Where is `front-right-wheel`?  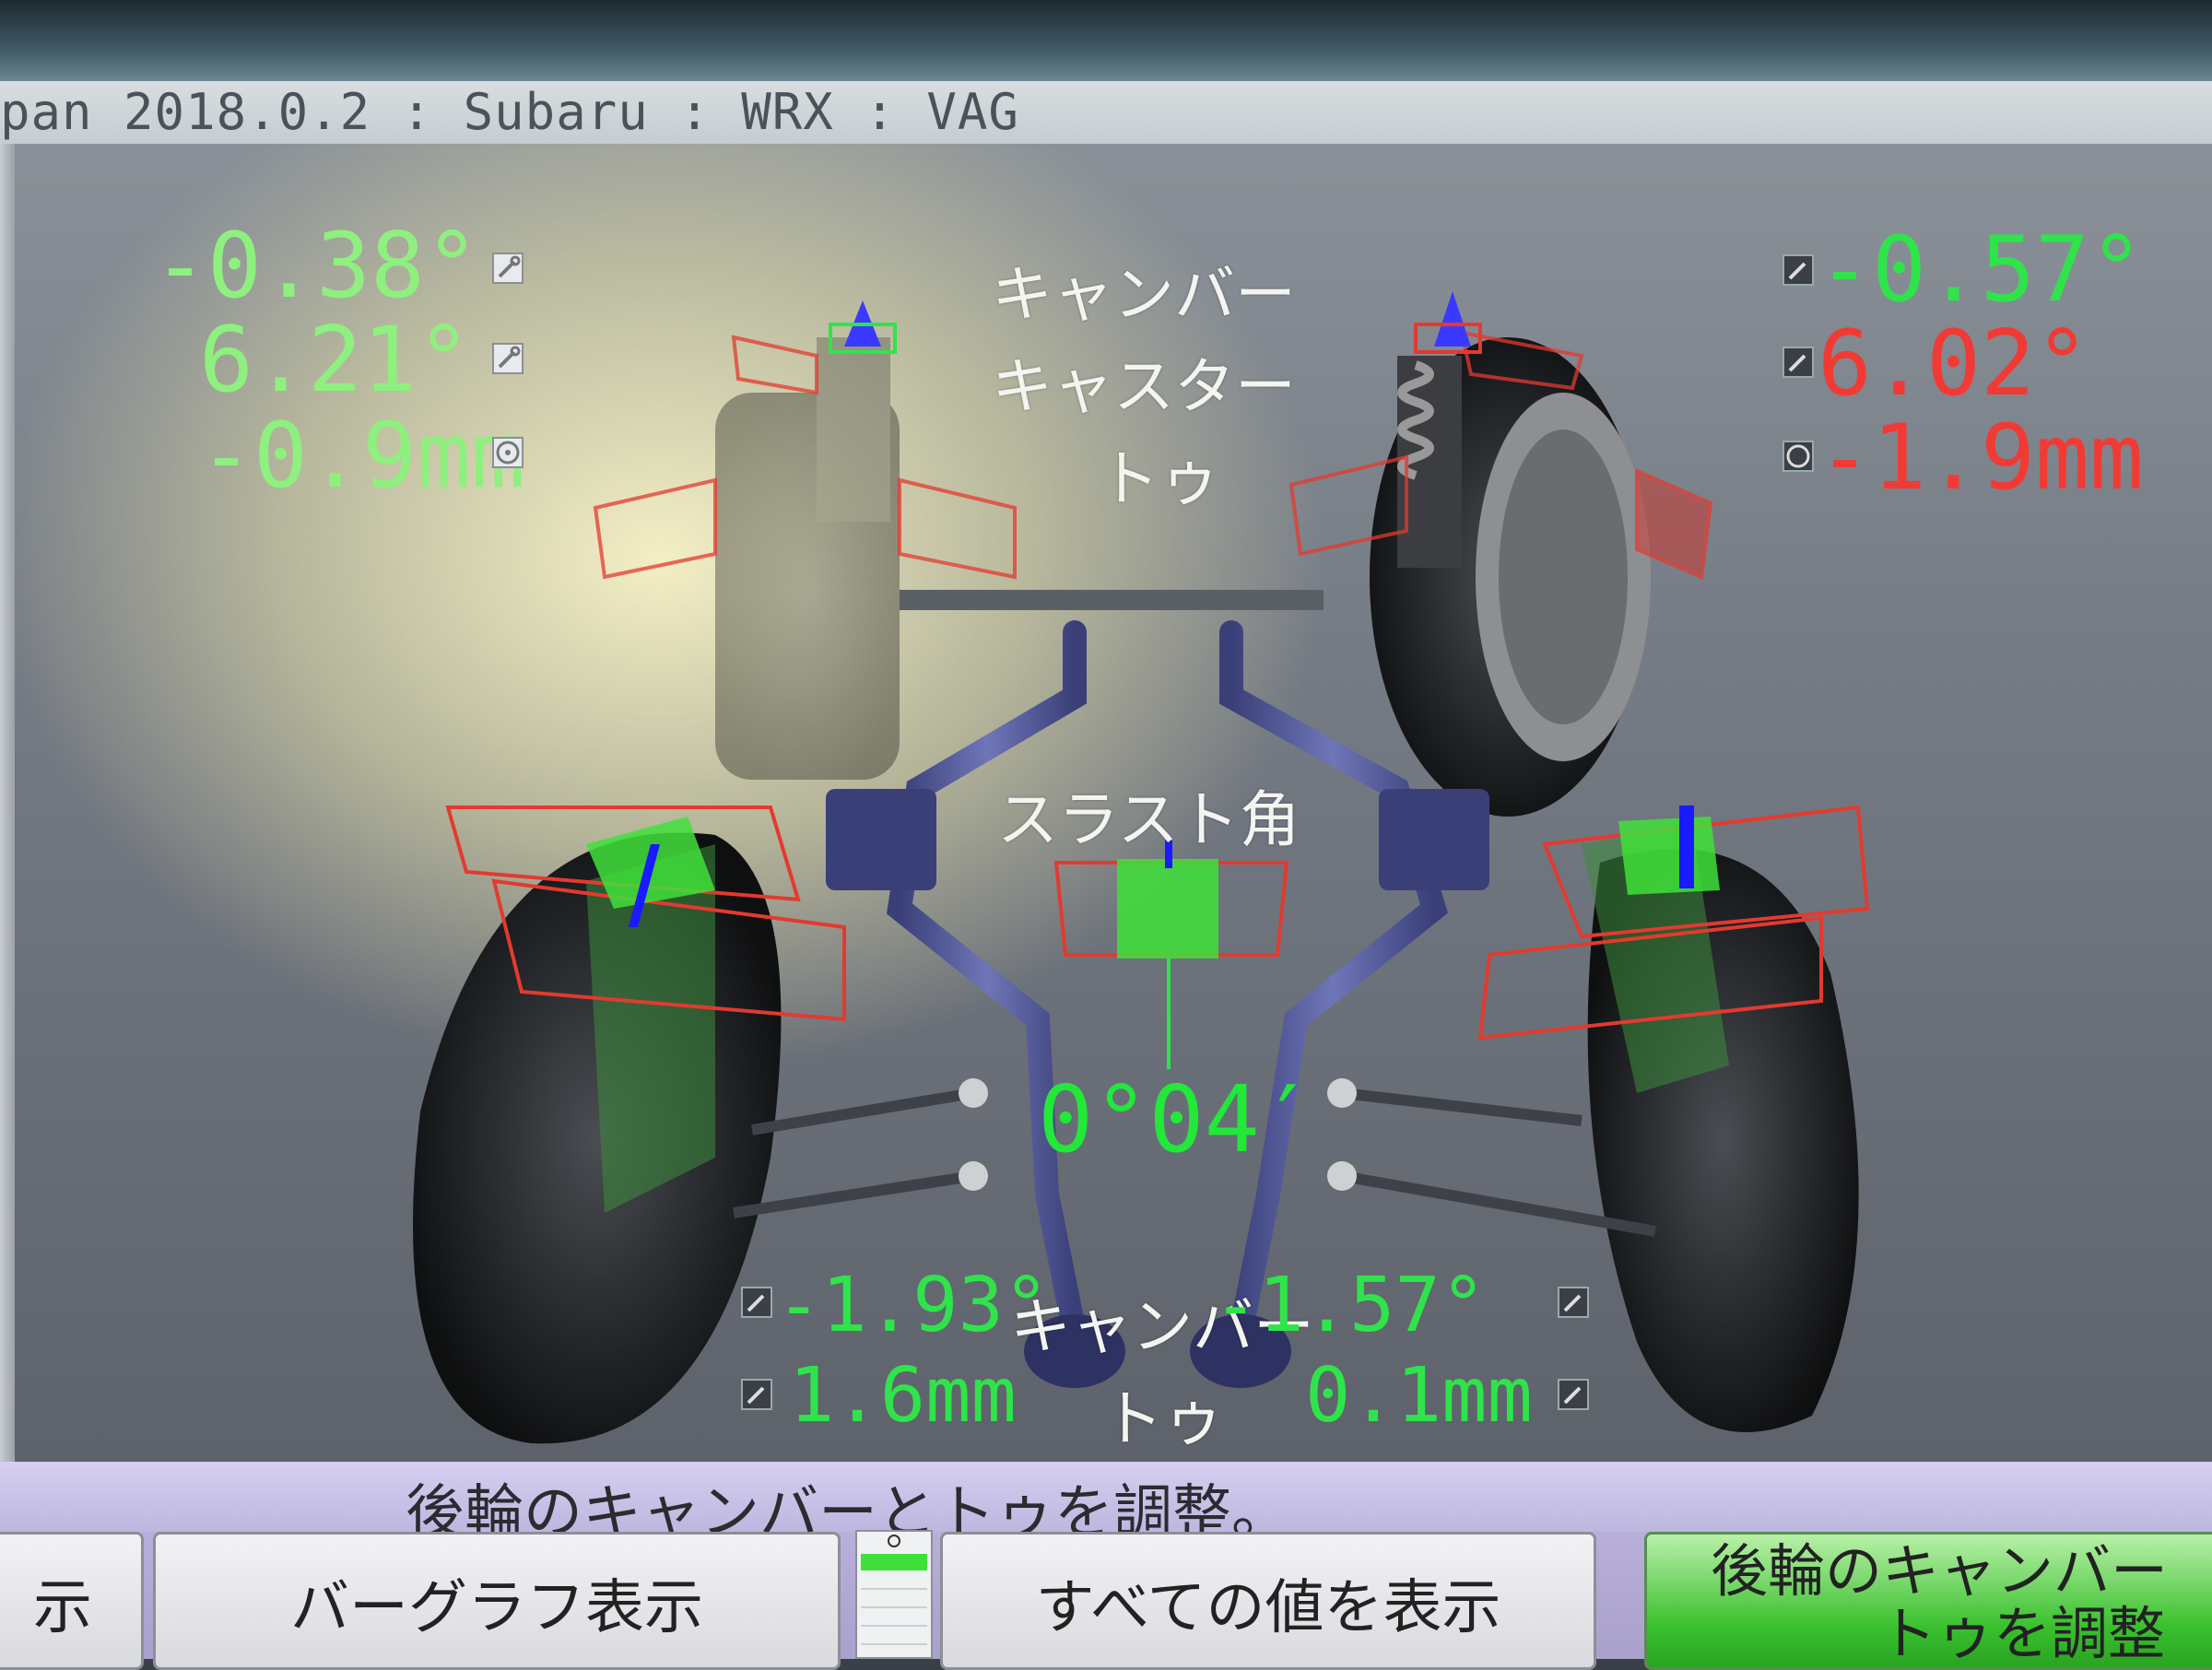 front-right-wheel is located at coordinates (1510, 577).